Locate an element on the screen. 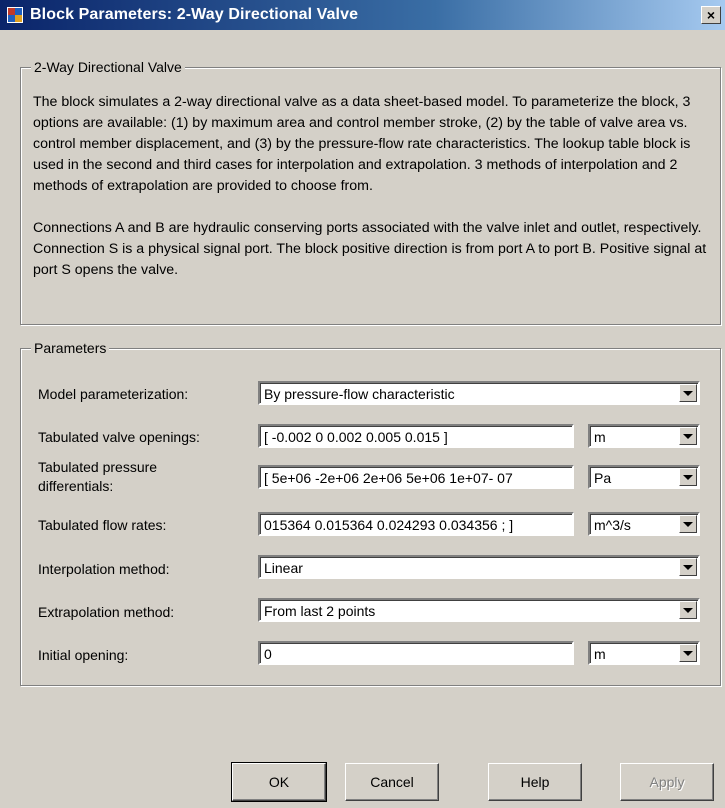 This screenshot has height=808, width=725. help-button: Help is located at coordinates (535, 782).